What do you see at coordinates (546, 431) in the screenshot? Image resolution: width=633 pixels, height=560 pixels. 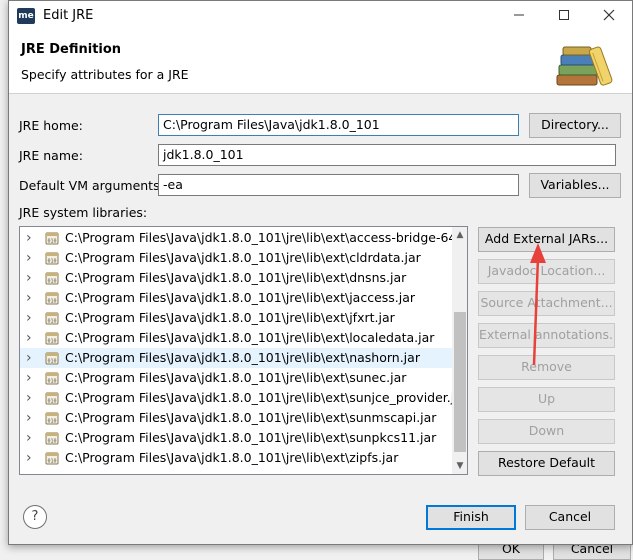 I see `down-button: Down` at bounding box center [546, 431].